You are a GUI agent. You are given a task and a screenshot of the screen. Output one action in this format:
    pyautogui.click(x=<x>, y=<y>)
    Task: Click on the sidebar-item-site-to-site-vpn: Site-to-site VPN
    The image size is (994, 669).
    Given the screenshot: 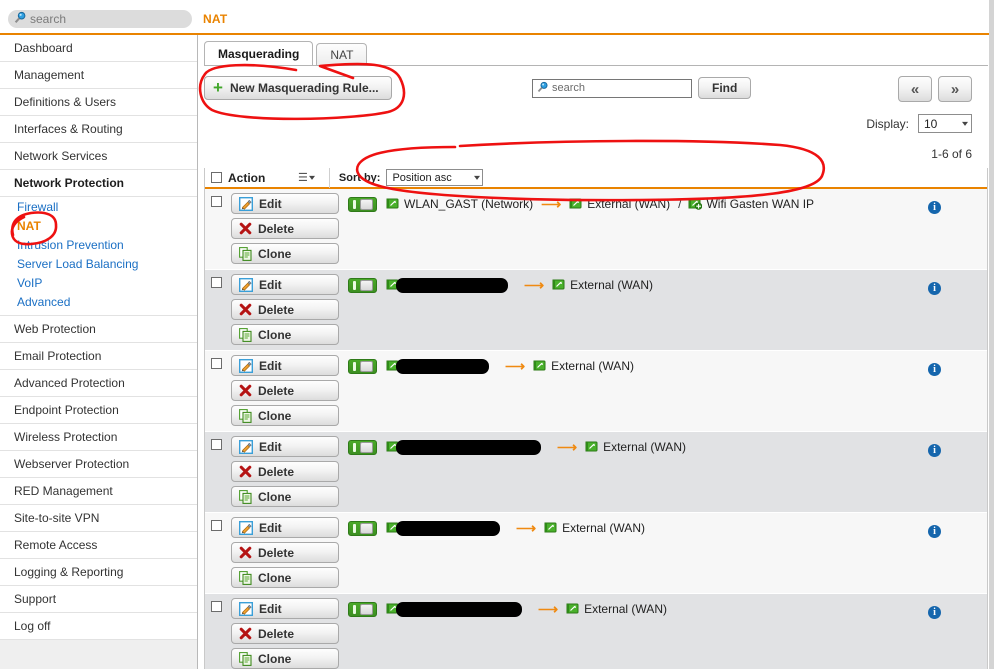 What is the action you would take?
    pyautogui.click(x=98, y=518)
    